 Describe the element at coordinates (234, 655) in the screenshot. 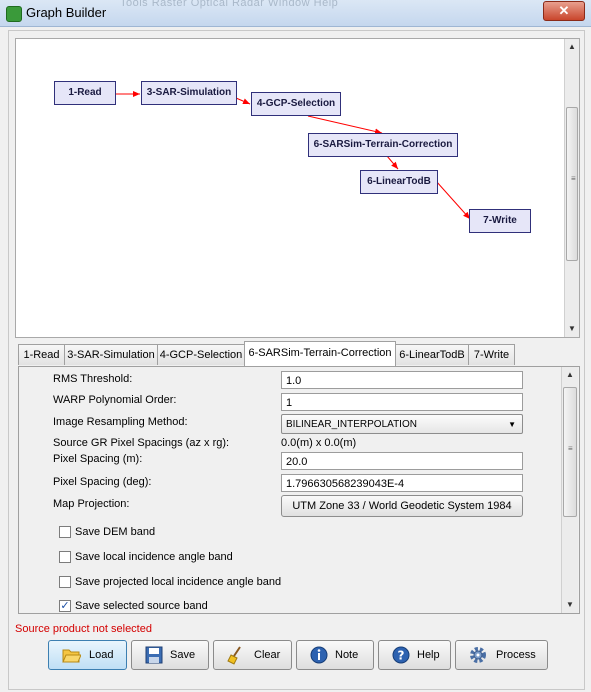

I see `broom-icon` at that location.